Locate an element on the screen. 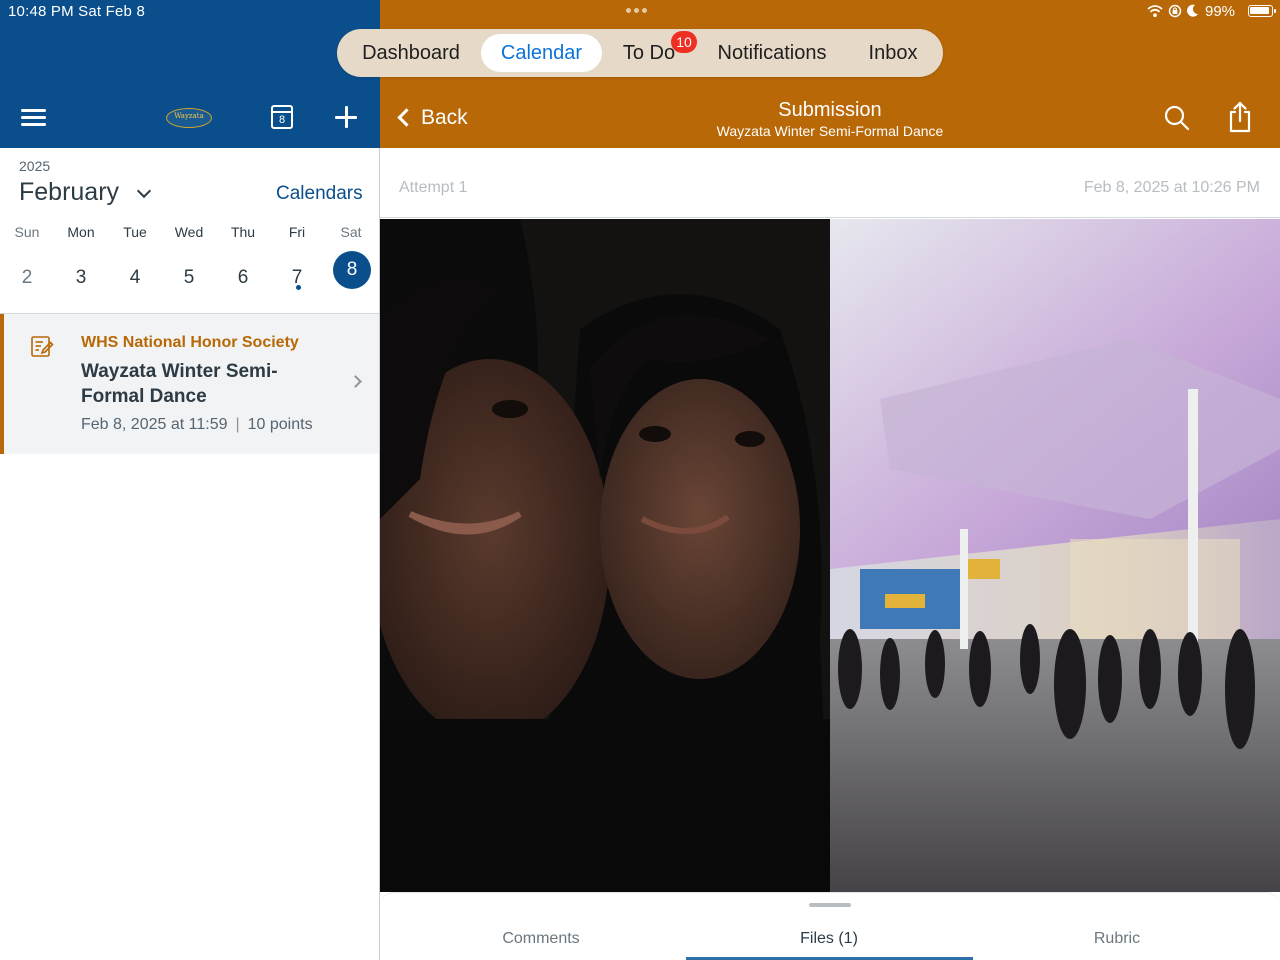 The width and height of the screenshot is (1280, 960). status-time-date: 10:48 PM Sat Feb 8 is located at coordinates (77, 11).